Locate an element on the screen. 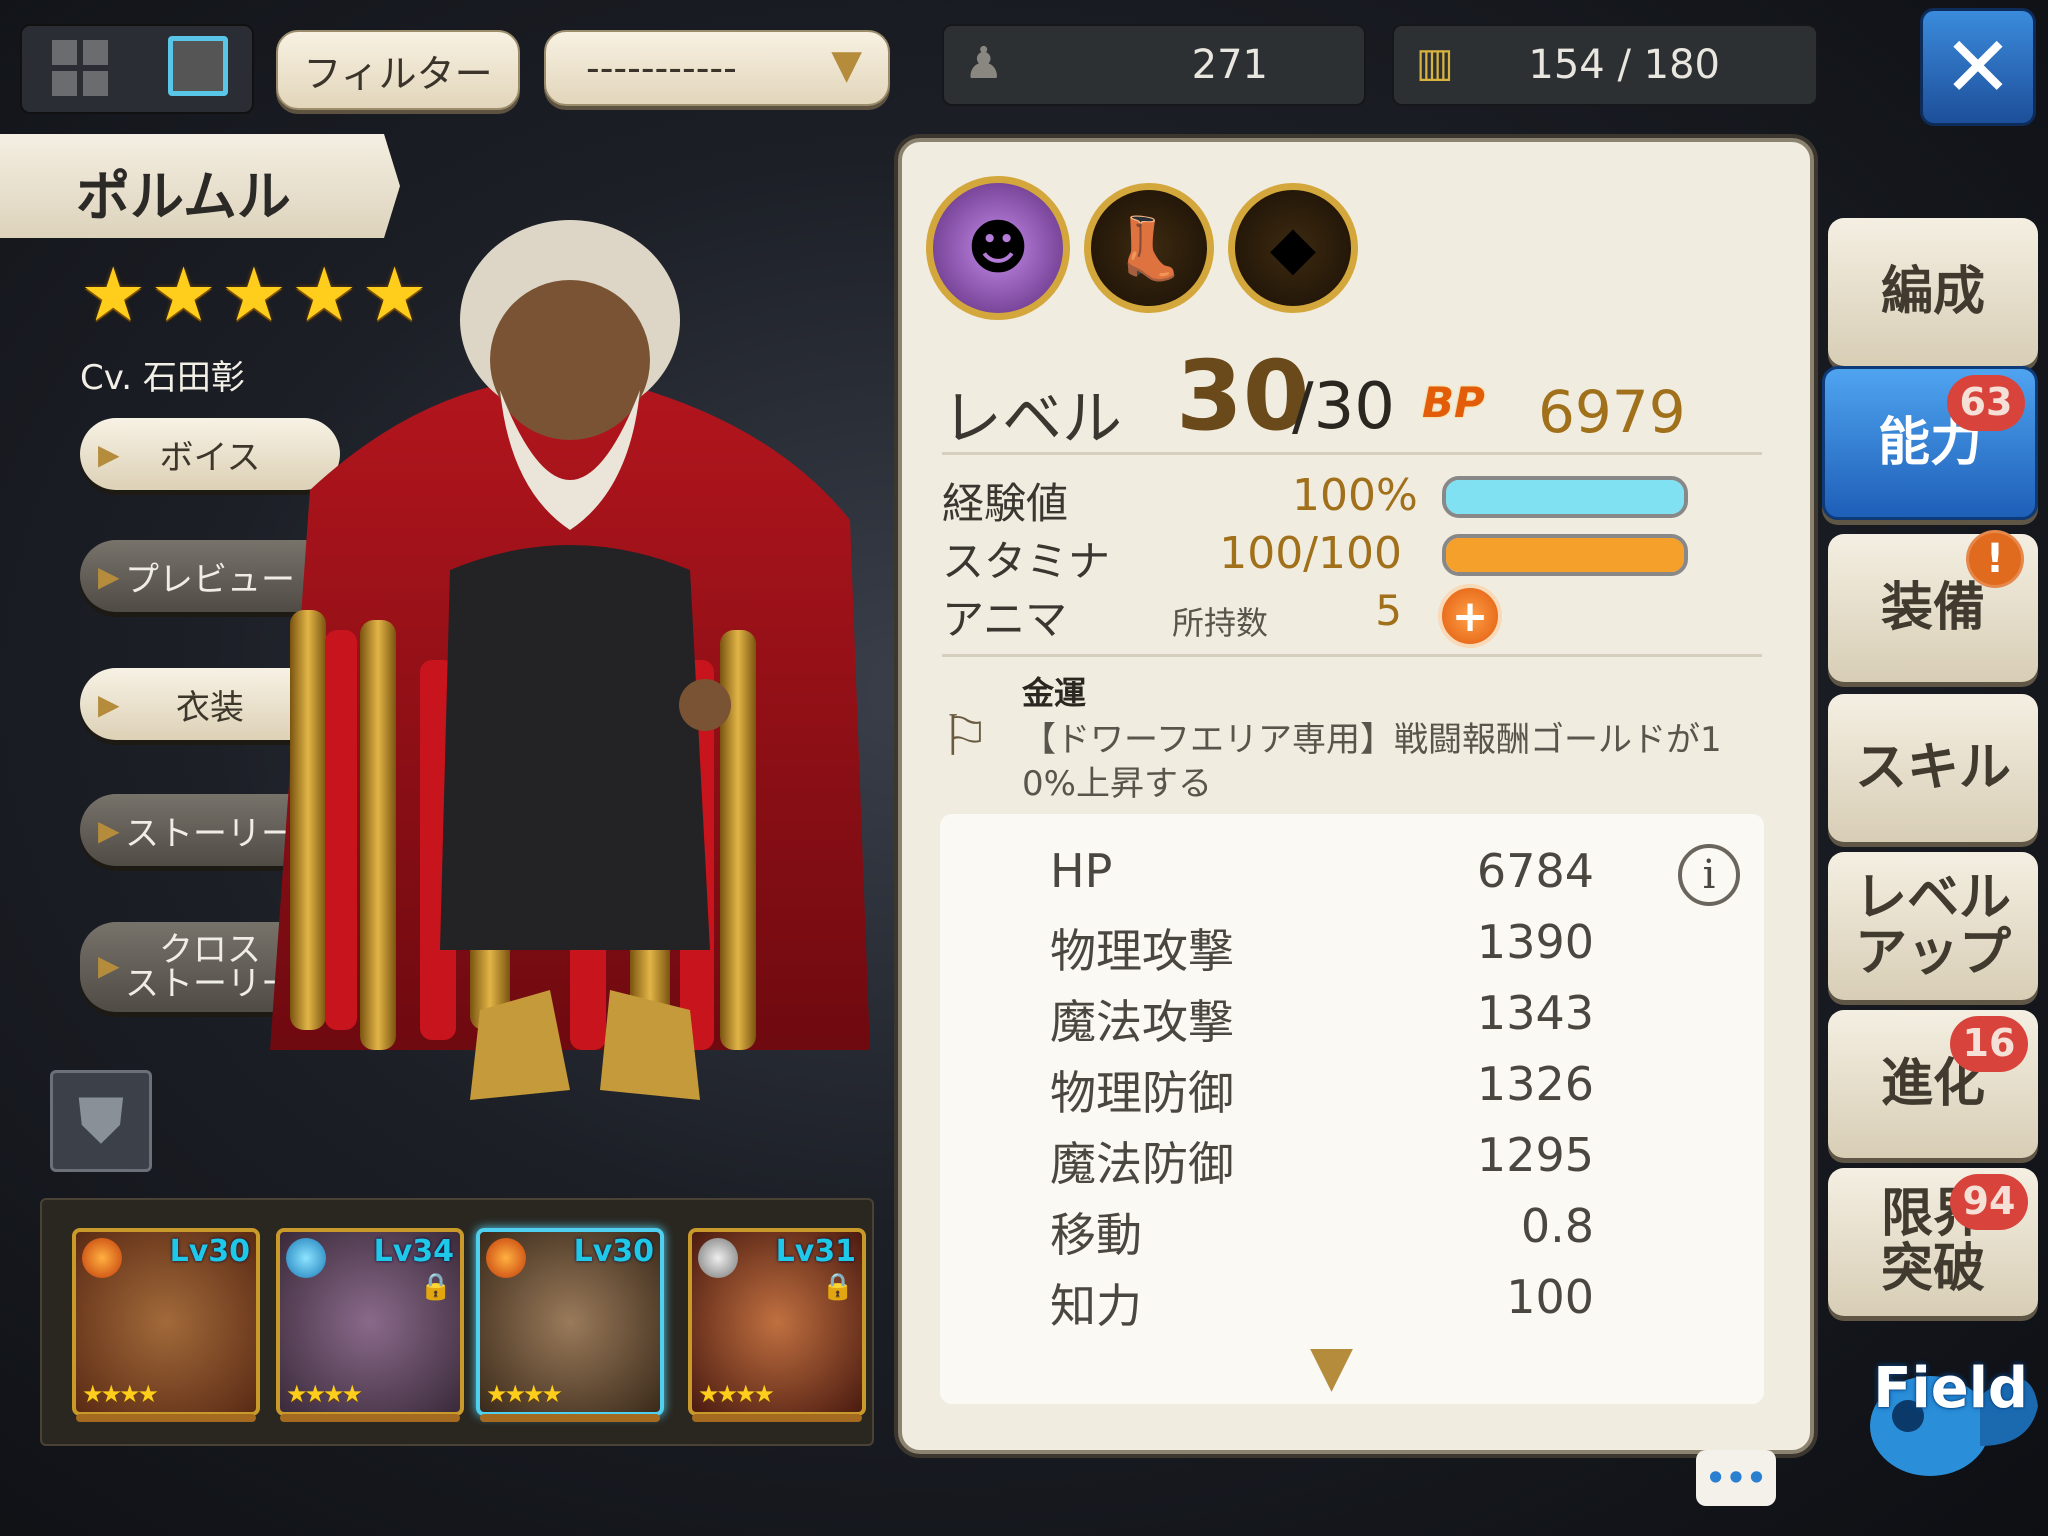  tab-skill: スキル is located at coordinates (1933, 768).